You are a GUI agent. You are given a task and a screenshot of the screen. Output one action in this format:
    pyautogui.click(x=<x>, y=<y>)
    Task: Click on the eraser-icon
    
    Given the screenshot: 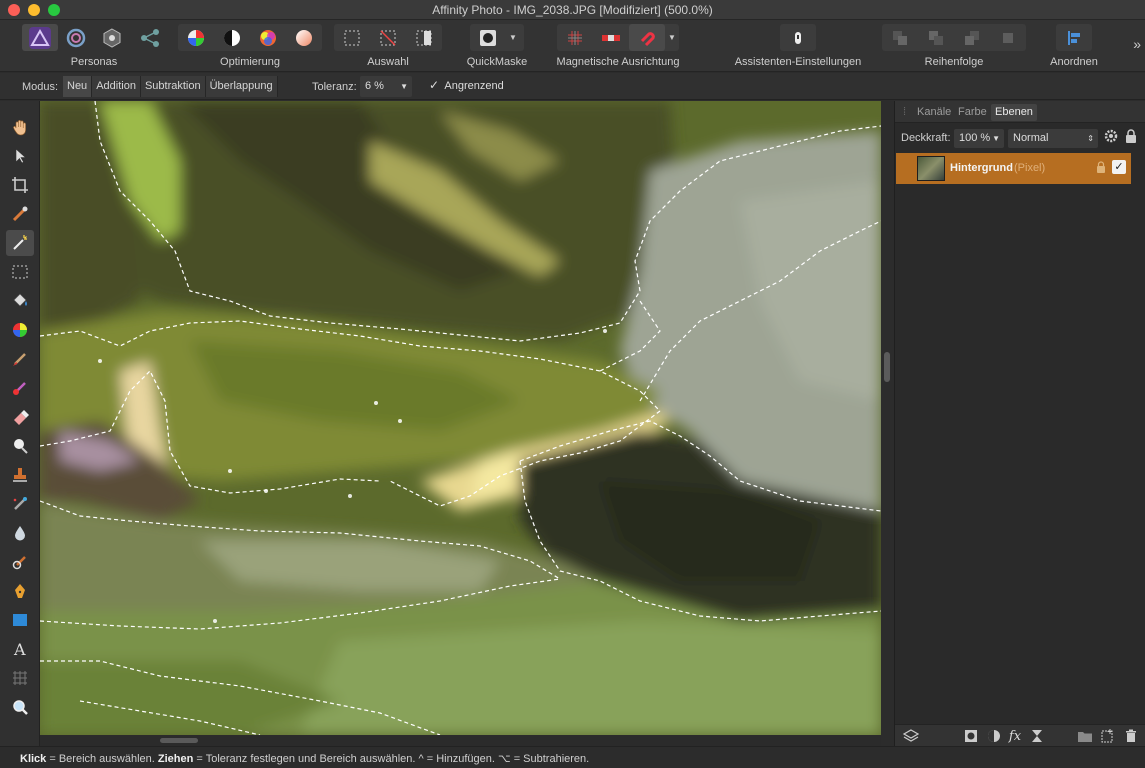 What is the action you would take?
    pyautogui.click(x=21, y=417)
    